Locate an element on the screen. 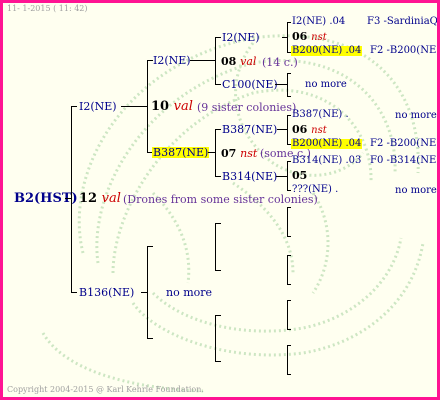 This screenshot has height=400, width=440. queen-gen4: I2(NE) .04 is located at coordinates (318, 22).